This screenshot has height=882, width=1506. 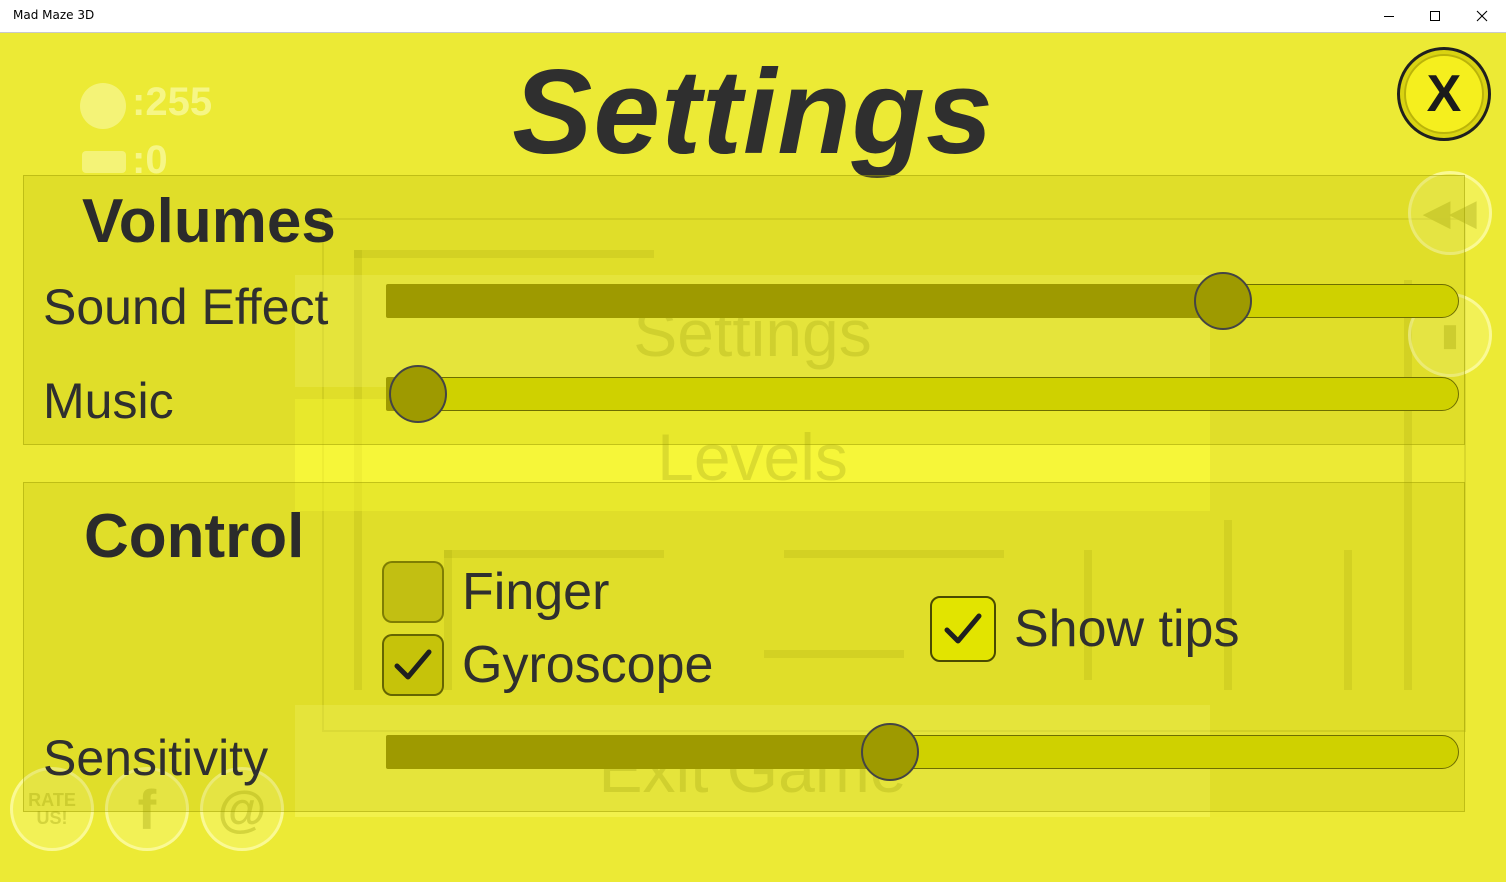 I want to click on sensitivity-label: Sensitivity, so click(x=156, y=758).